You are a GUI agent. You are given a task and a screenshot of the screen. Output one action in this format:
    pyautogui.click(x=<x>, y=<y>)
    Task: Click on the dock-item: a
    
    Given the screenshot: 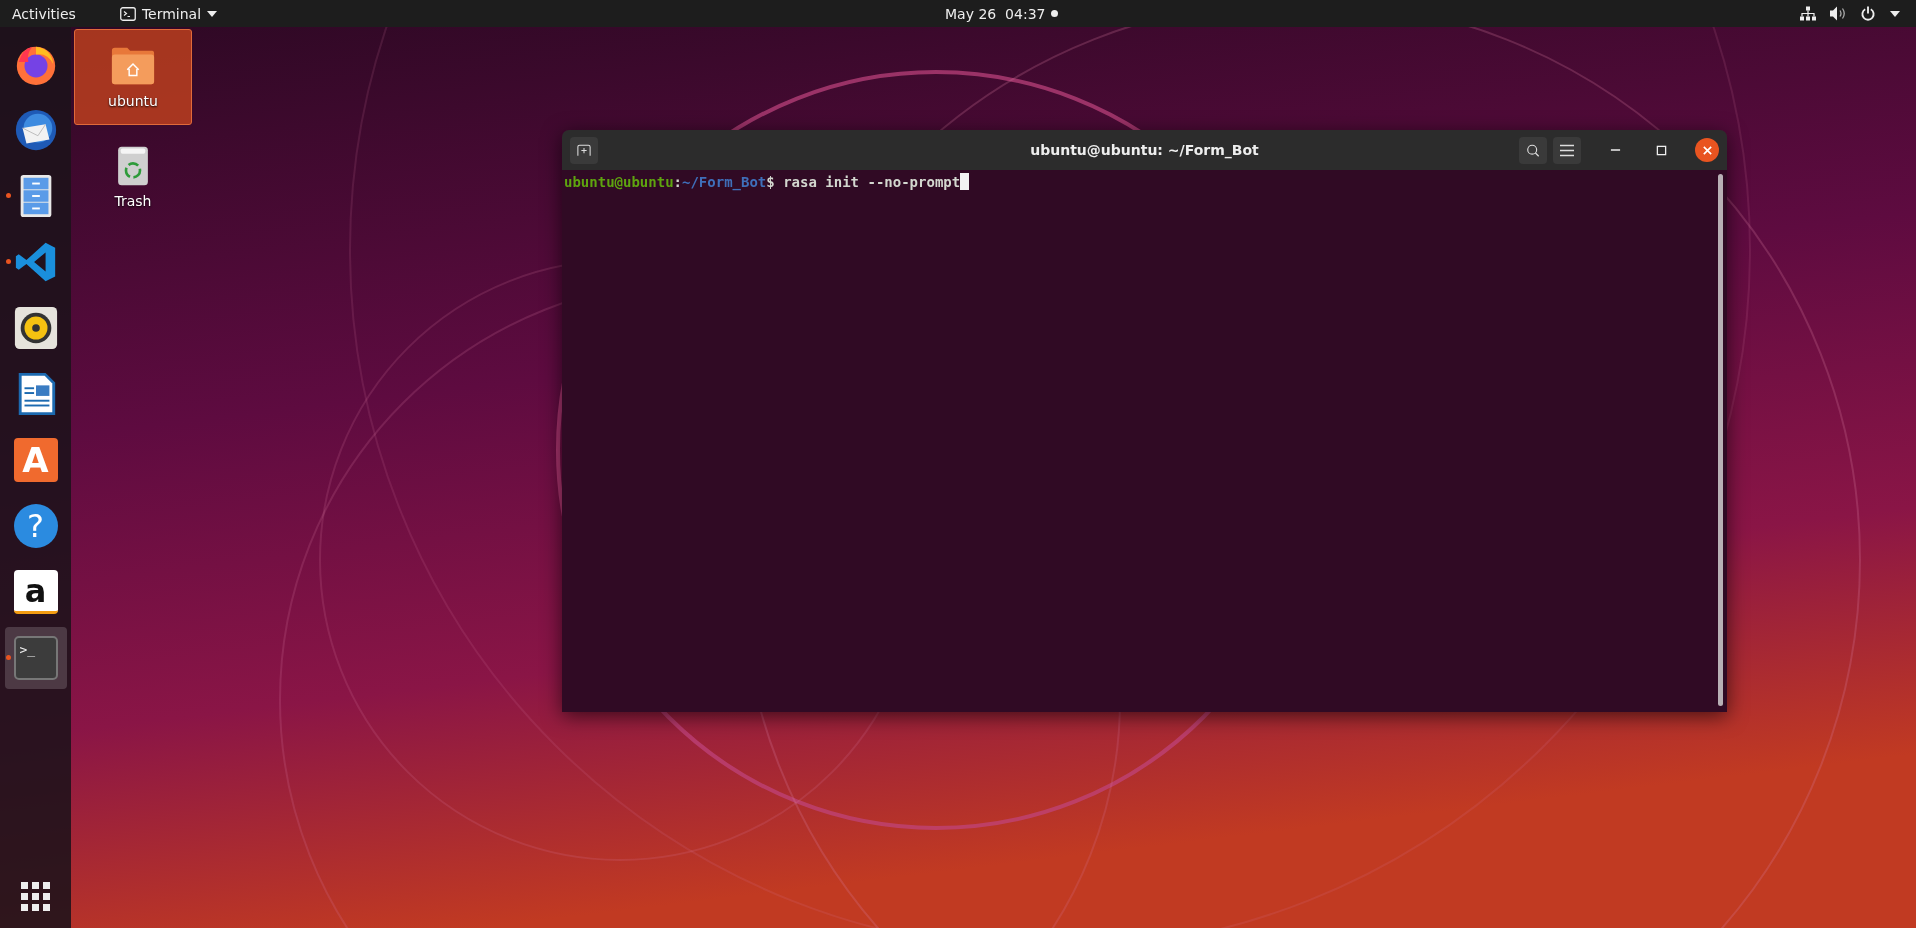 What is the action you would take?
    pyautogui.click(x=35, y=592)
    